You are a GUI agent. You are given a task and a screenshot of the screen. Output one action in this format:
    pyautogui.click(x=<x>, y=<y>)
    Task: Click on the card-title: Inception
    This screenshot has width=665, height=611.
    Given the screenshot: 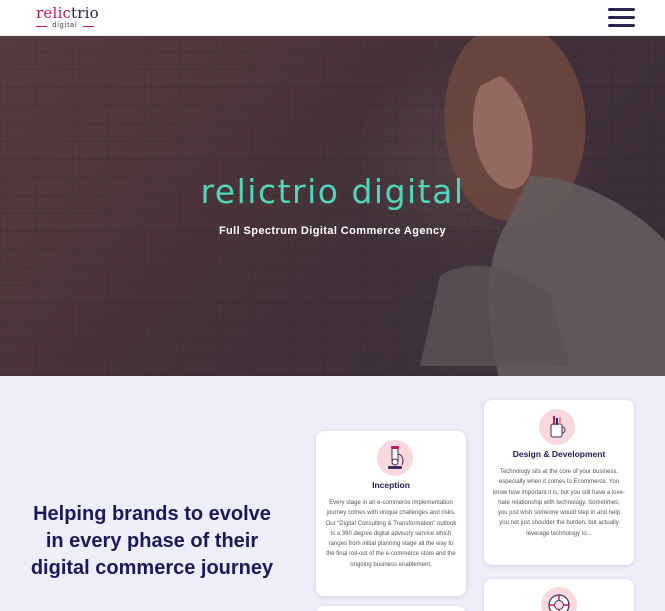 What is the action you would take?
    pyautogui.click(x=391, y=485)
    